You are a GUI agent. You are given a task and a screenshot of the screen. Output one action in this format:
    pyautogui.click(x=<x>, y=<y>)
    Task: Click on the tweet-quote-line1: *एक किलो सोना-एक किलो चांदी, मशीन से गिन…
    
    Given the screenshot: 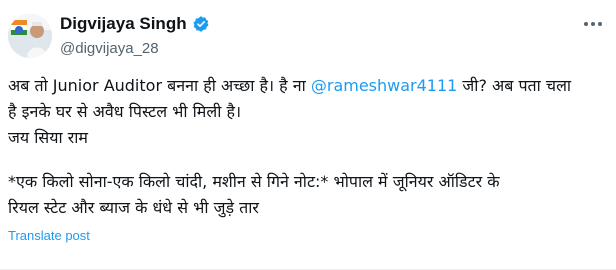 What is the action you would take?
    pyautogui.click(x=254, y=181)
    